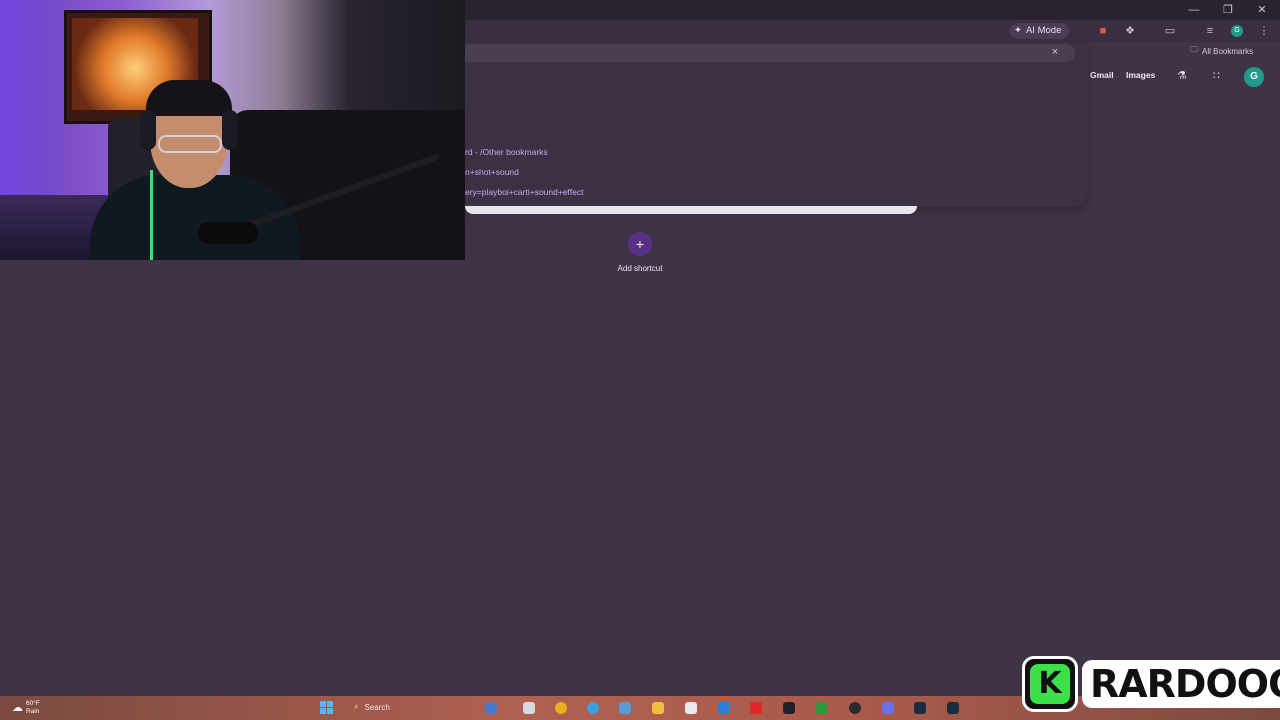 This screenshot has height=720, width=1280. What do you see at coordinates (1264, 31) in the screenshot?
I see `more-menu-icon: ⋮` at bounding box center [1264, 31].